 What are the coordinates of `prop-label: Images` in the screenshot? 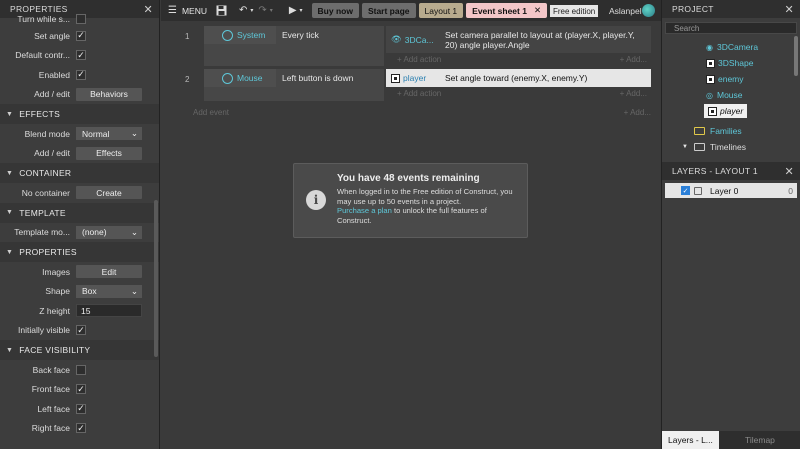 It's located at (56, 271).